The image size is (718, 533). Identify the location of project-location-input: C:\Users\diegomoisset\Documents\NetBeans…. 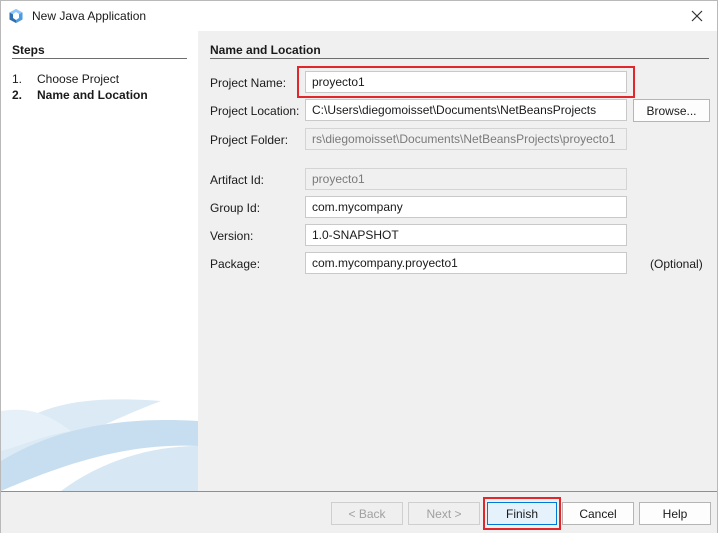
(466, 110).